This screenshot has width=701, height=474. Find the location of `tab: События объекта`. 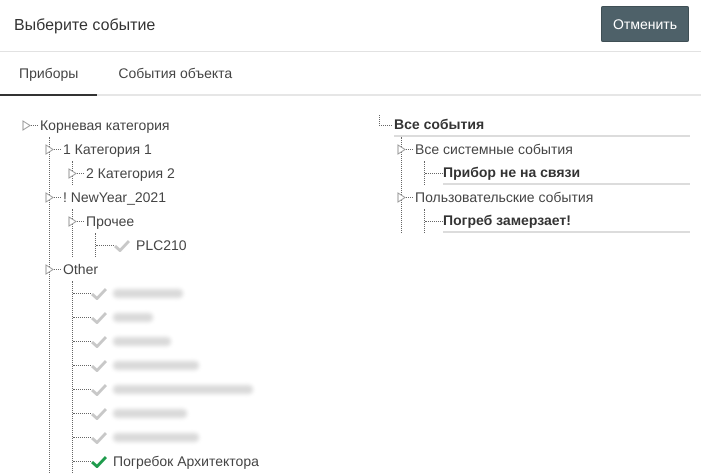

tab: События объекта is located at coordinates (175, 73).